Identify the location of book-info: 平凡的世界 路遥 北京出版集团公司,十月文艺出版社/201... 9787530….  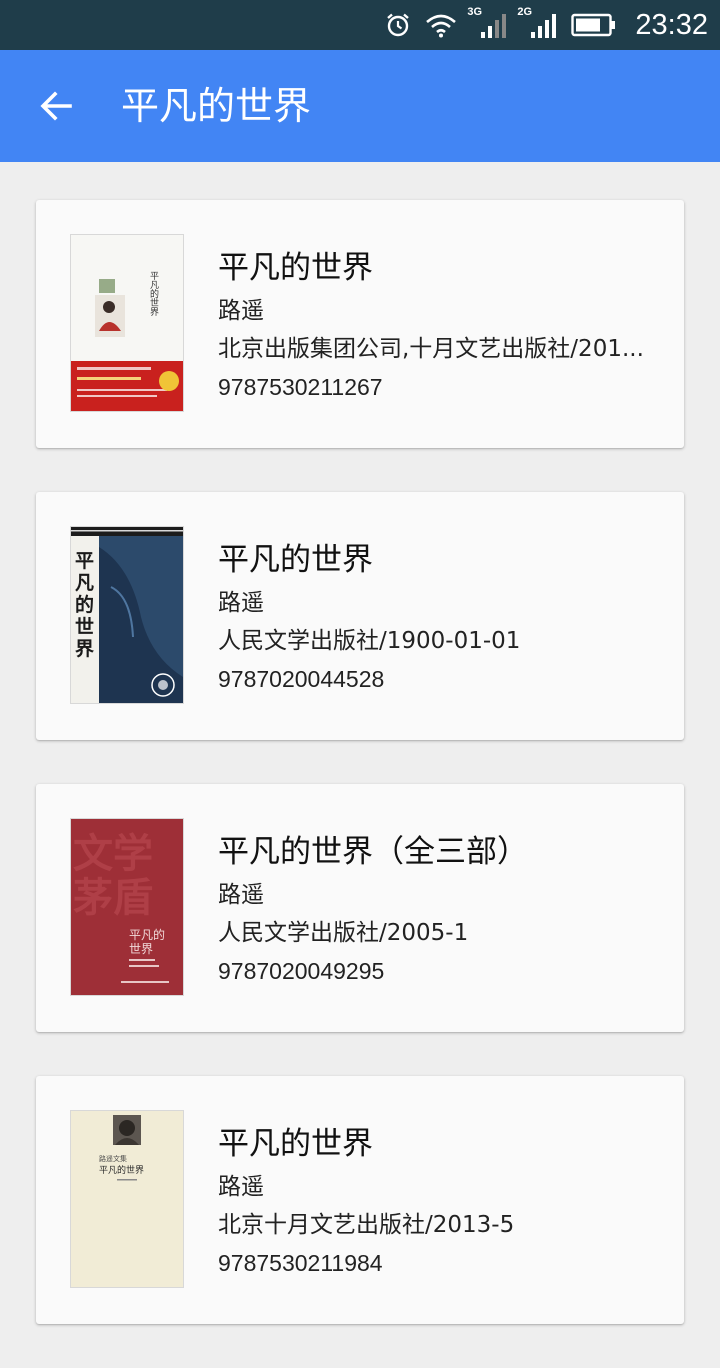
(438, 325).